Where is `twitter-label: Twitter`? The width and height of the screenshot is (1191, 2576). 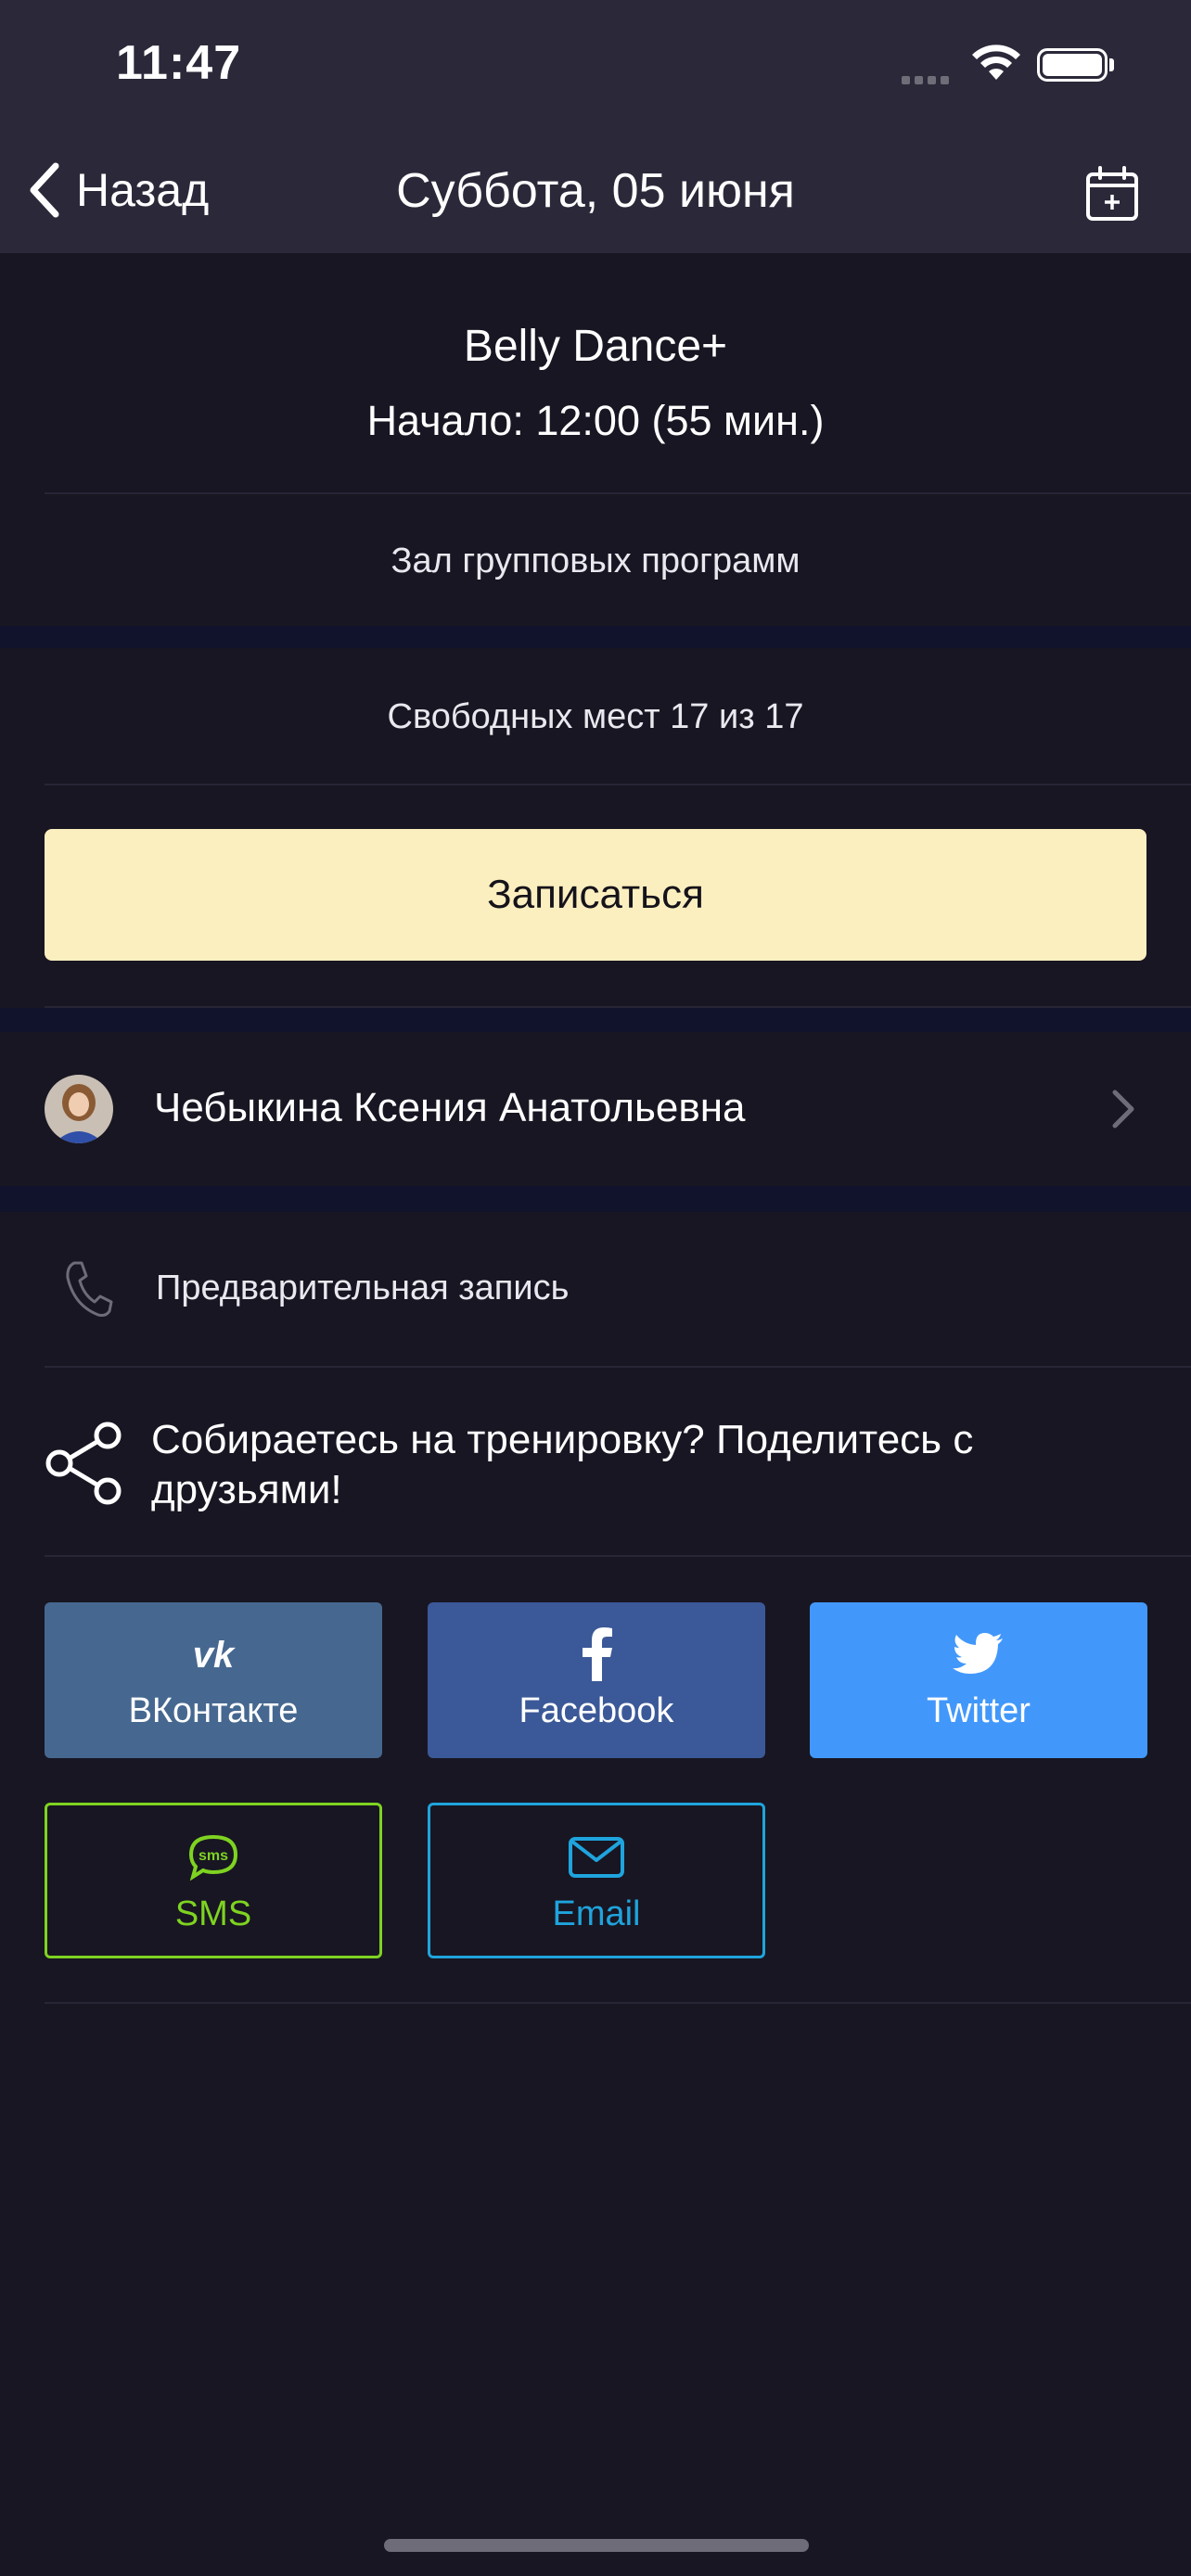
twitter-label: Twitter is located at coordinates (979, 1711).